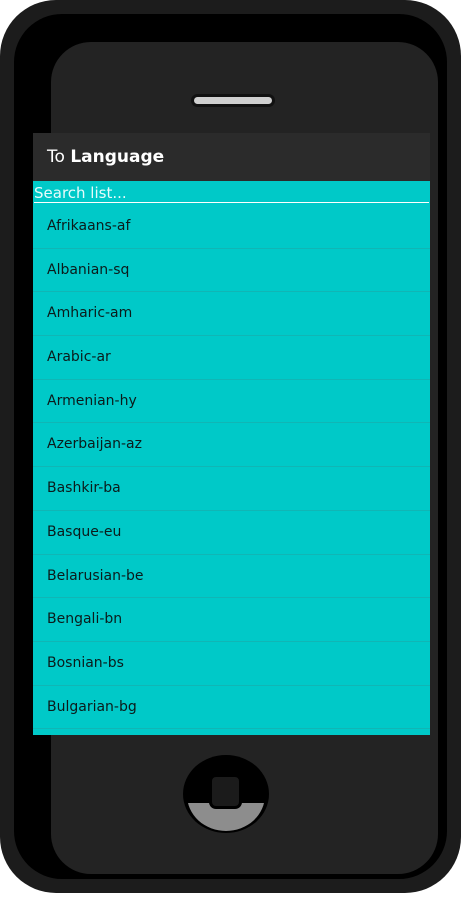  I want to click on dialog-title: To Language, so click(231, 157).